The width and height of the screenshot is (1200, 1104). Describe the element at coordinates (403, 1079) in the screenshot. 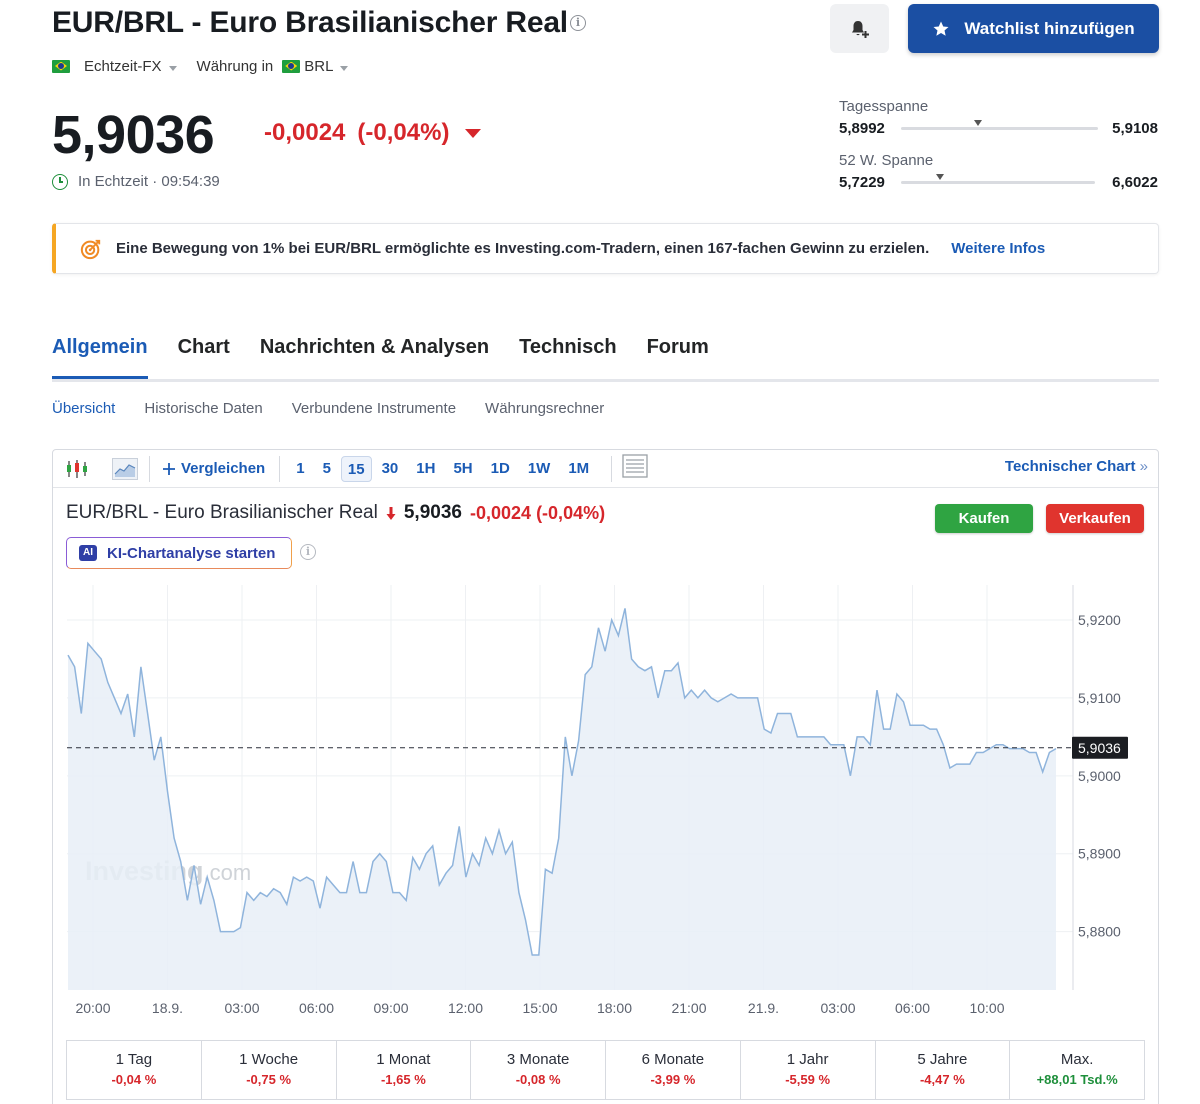

I see `performance-value: -1,65 %` at that location.